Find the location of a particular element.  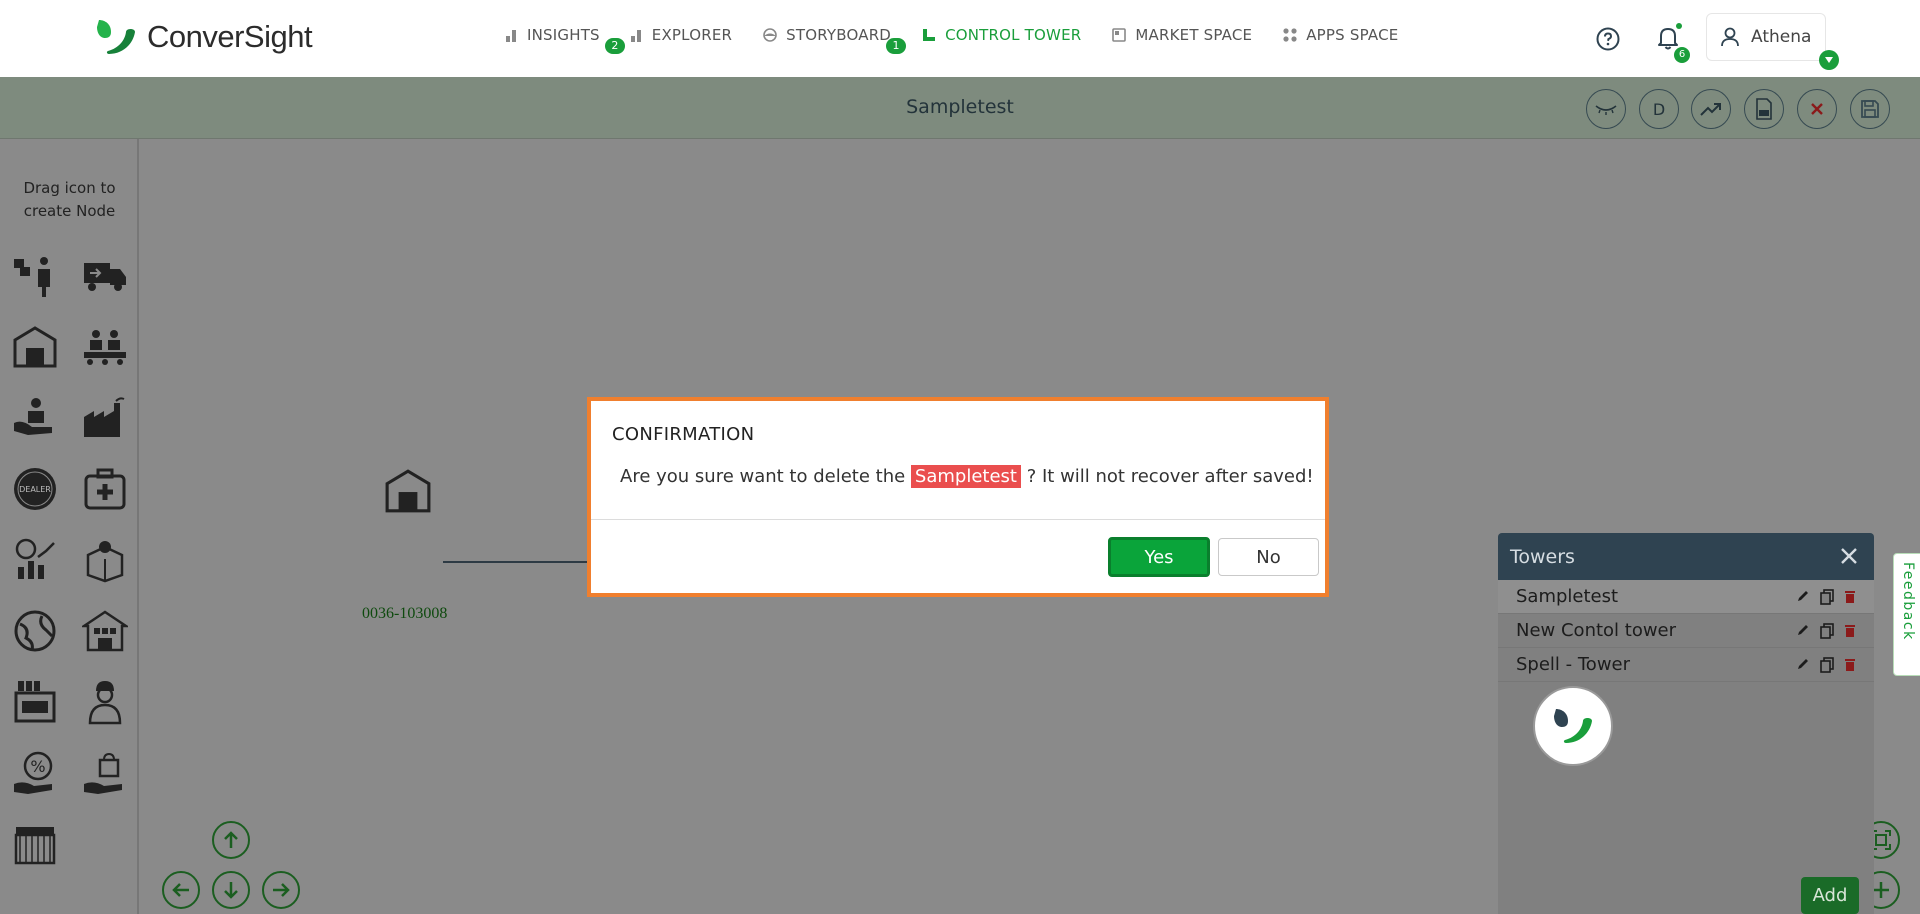

tower-toolbar: Sampletest D is located at coordinates (960, 108).